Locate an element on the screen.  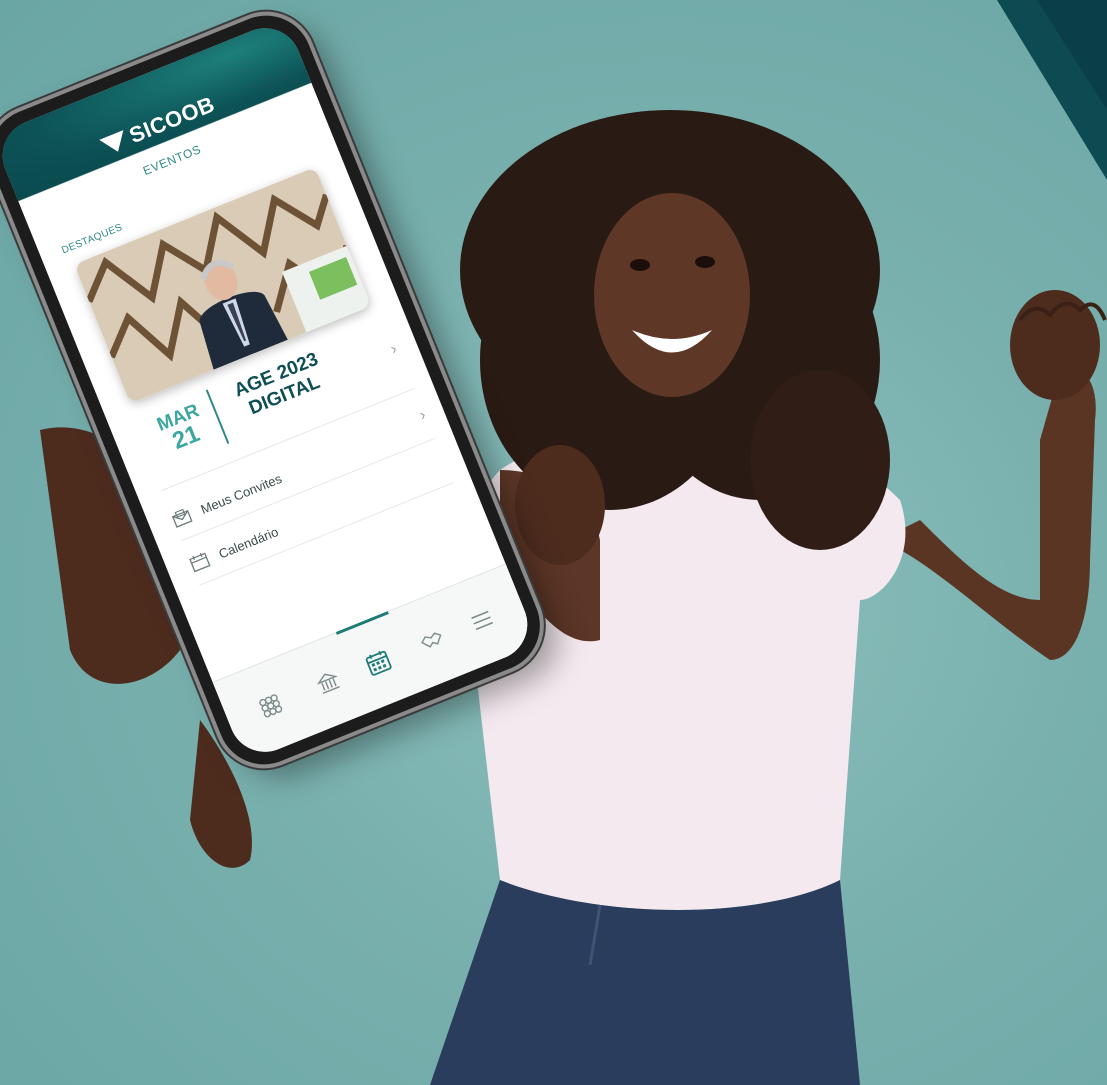
grid-icon is located at coordinates (271, 706).